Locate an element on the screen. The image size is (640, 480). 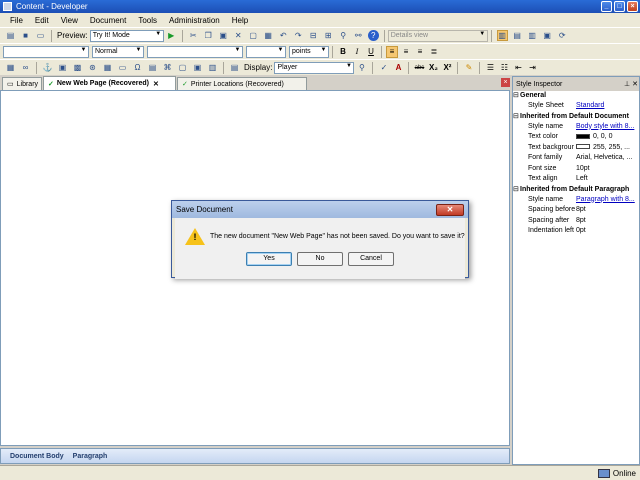
superscript-button: X² is located at coordinates (447, 68).